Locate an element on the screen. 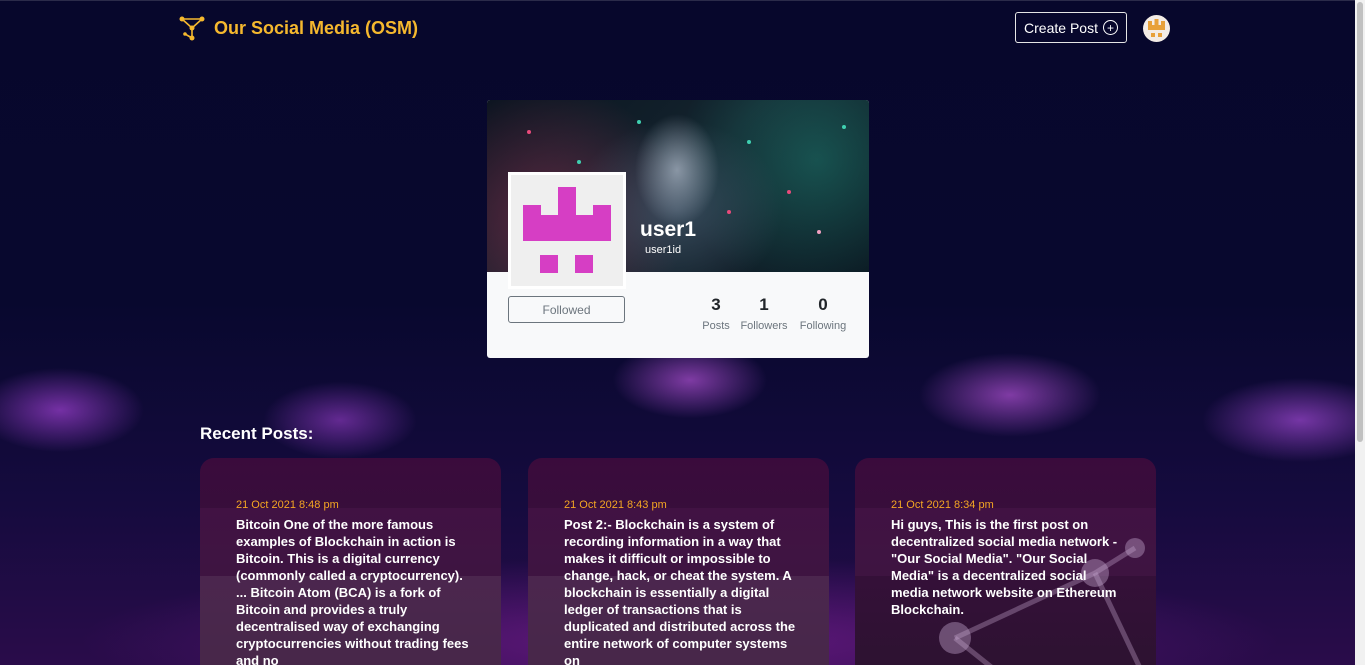  stat-label: Following is located at coordinates (823, 326).